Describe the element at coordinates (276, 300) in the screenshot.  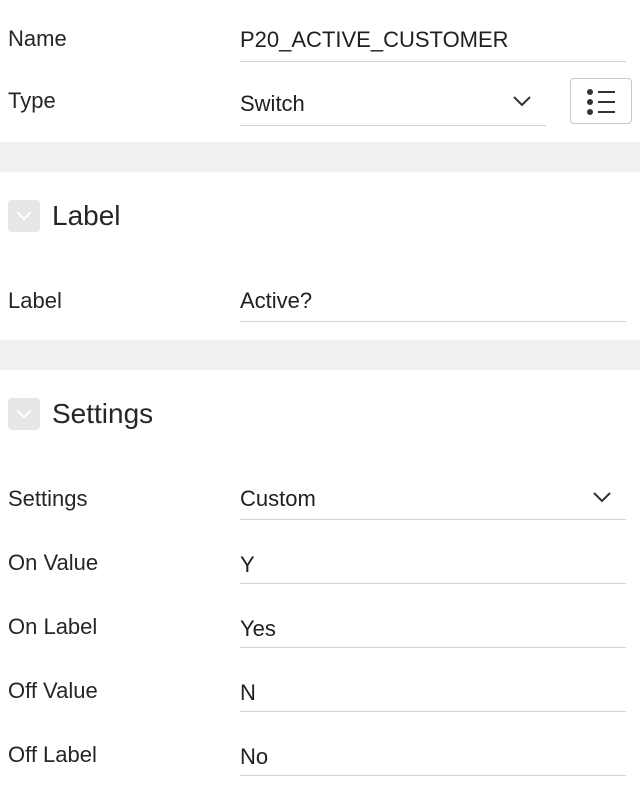
I see `label-value: Active?` at that location.